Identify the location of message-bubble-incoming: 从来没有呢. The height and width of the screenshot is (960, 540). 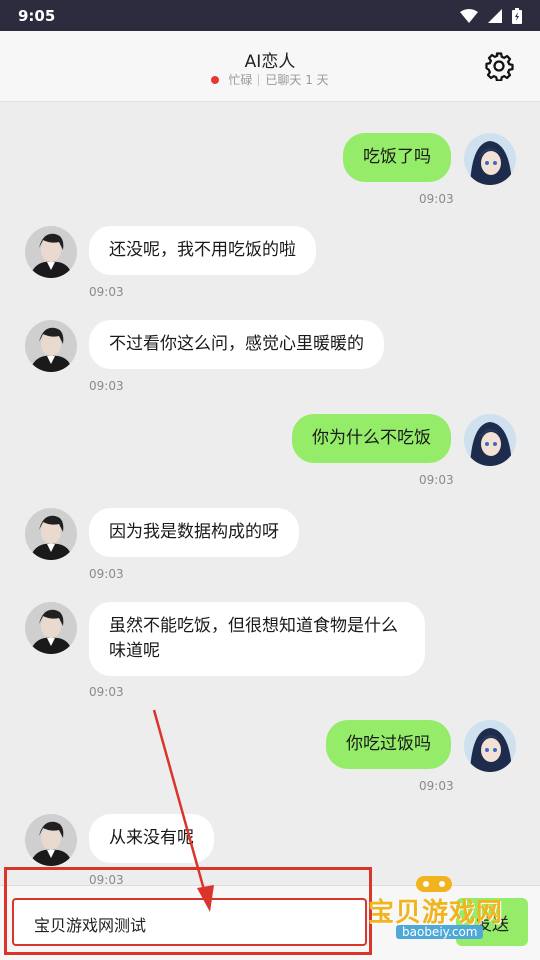
(151, 838).